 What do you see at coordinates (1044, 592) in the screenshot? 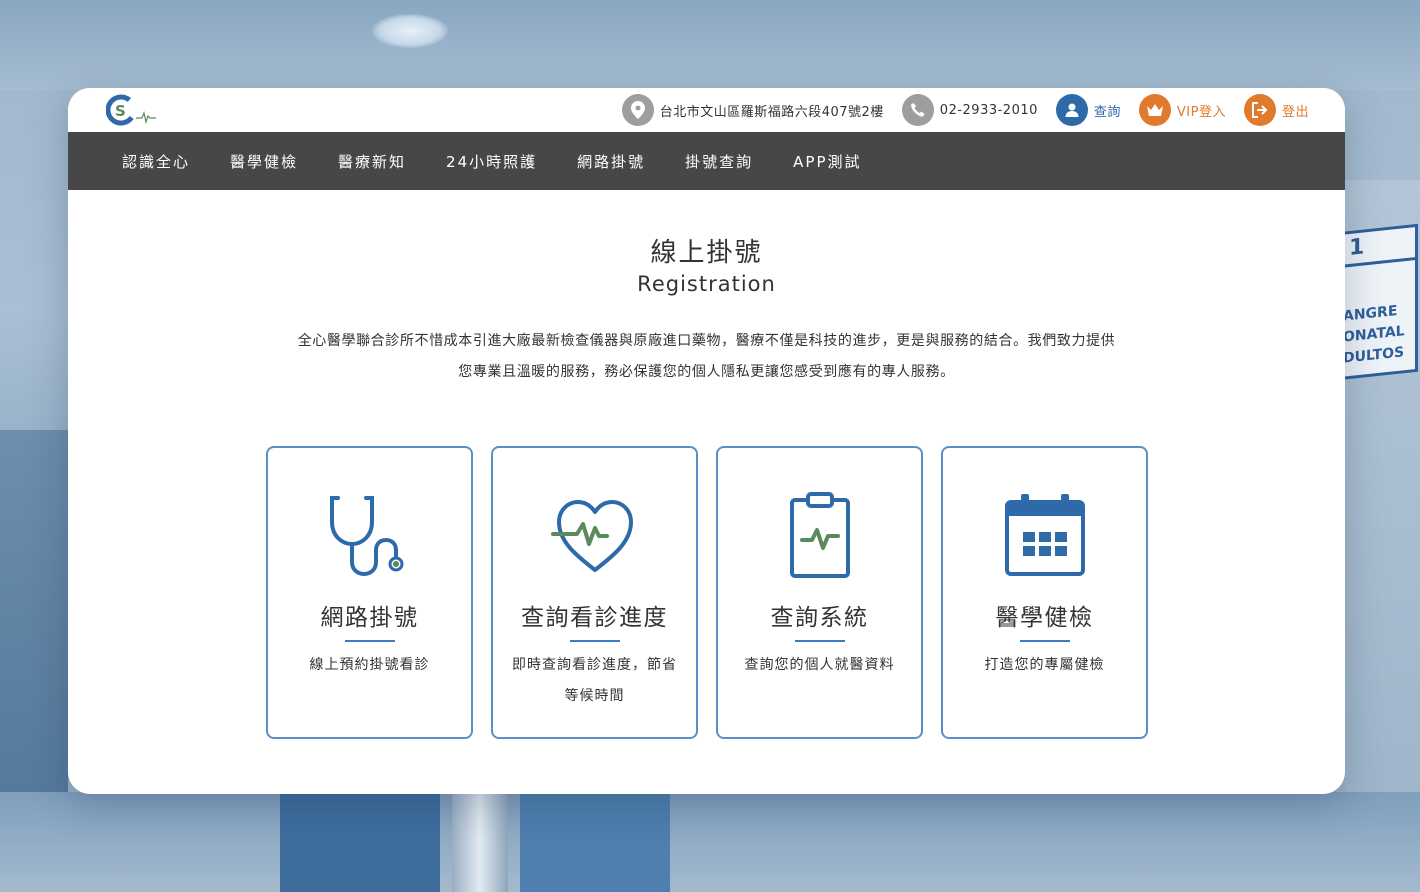
I see `card-health-check: 醫學健檢 打造您的專屬健檢` at bounding box center [1044, 592].